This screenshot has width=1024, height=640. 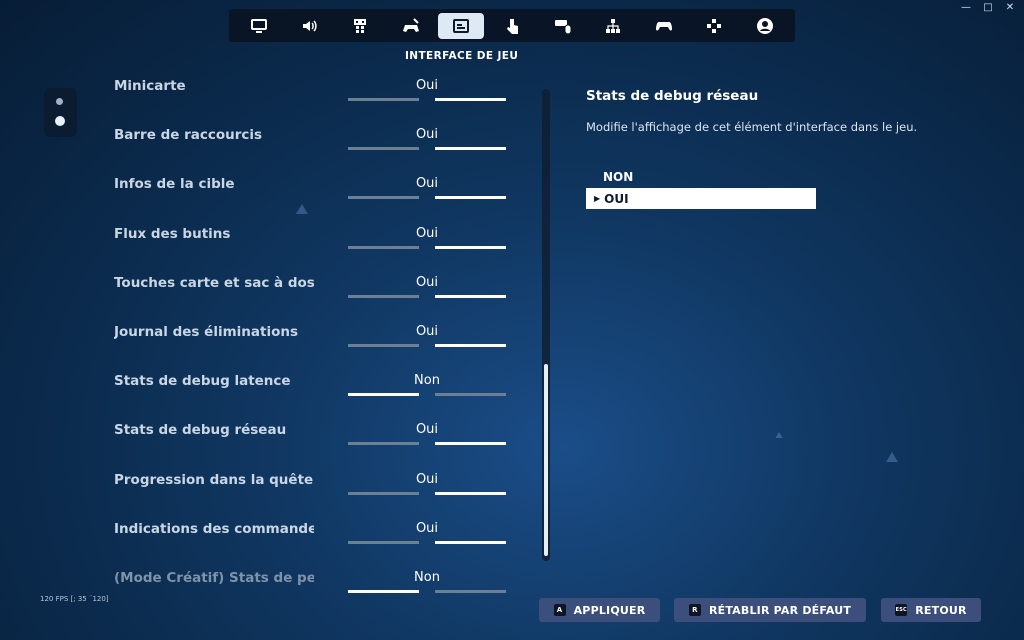 I want to click on settings-category-nav, so click(x=512, y=25).